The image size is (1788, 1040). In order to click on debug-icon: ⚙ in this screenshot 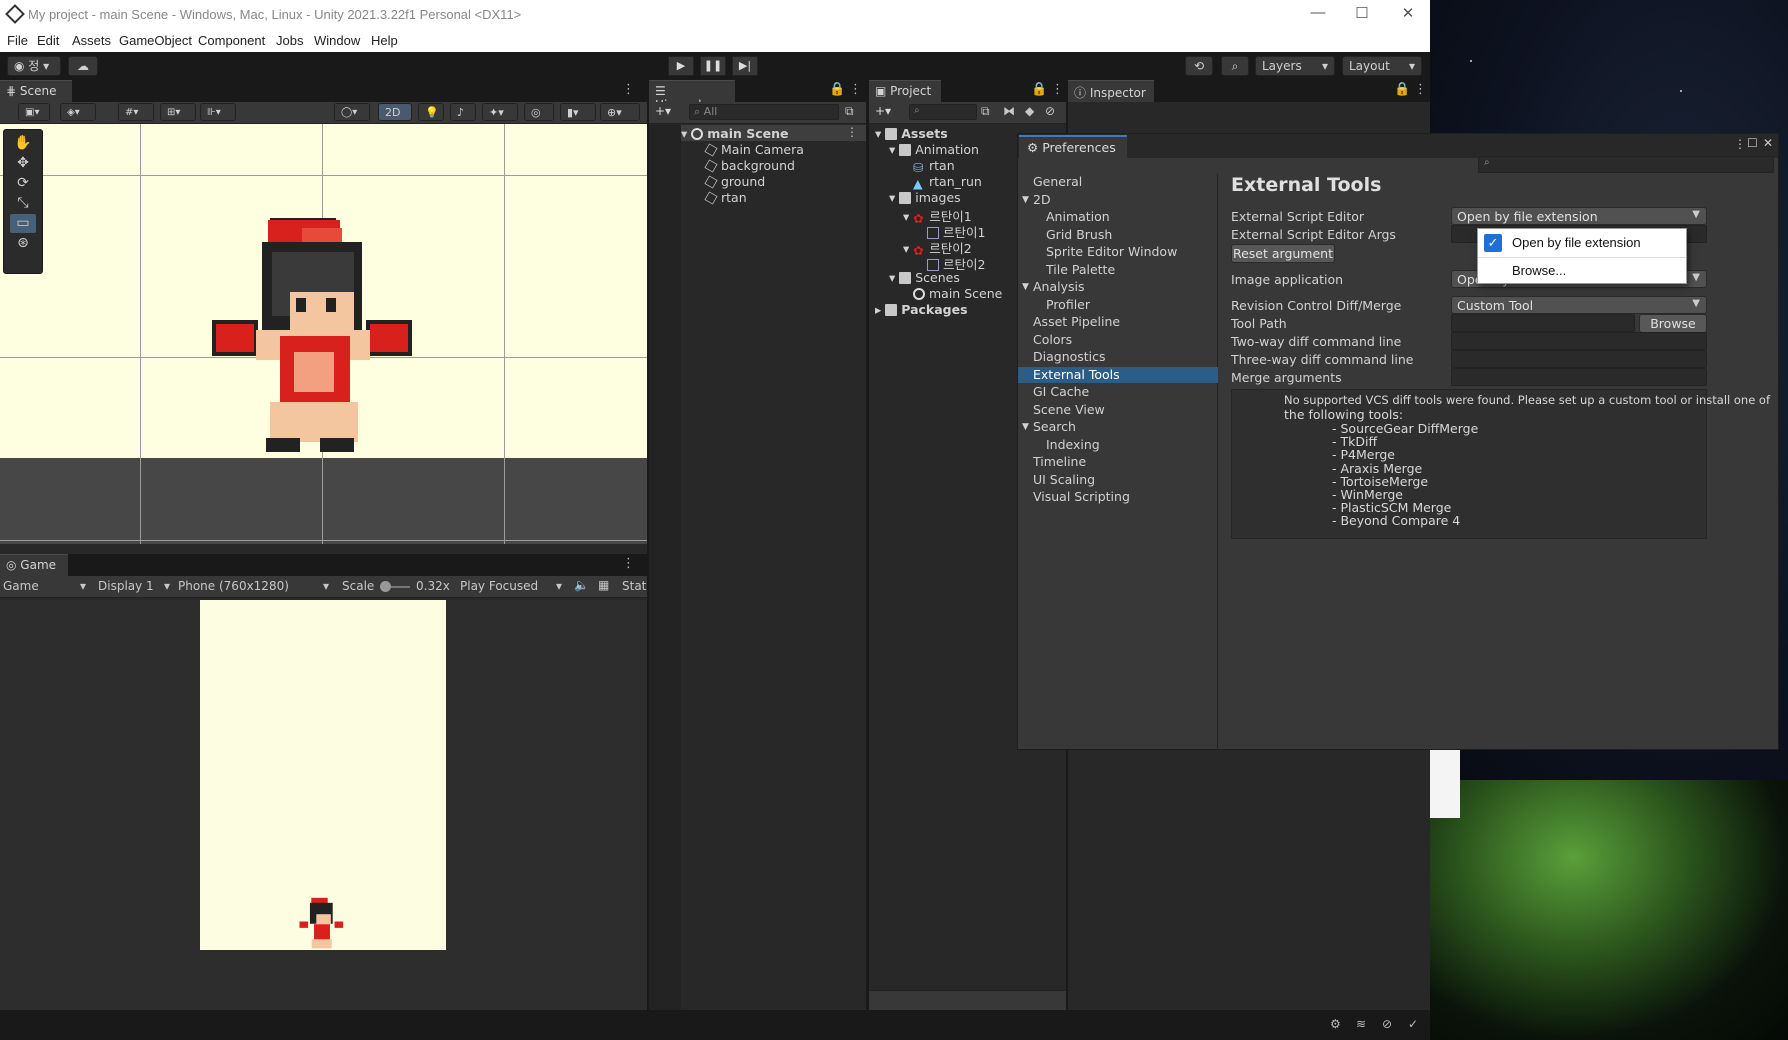, I will do `click(1335, 1024)`.